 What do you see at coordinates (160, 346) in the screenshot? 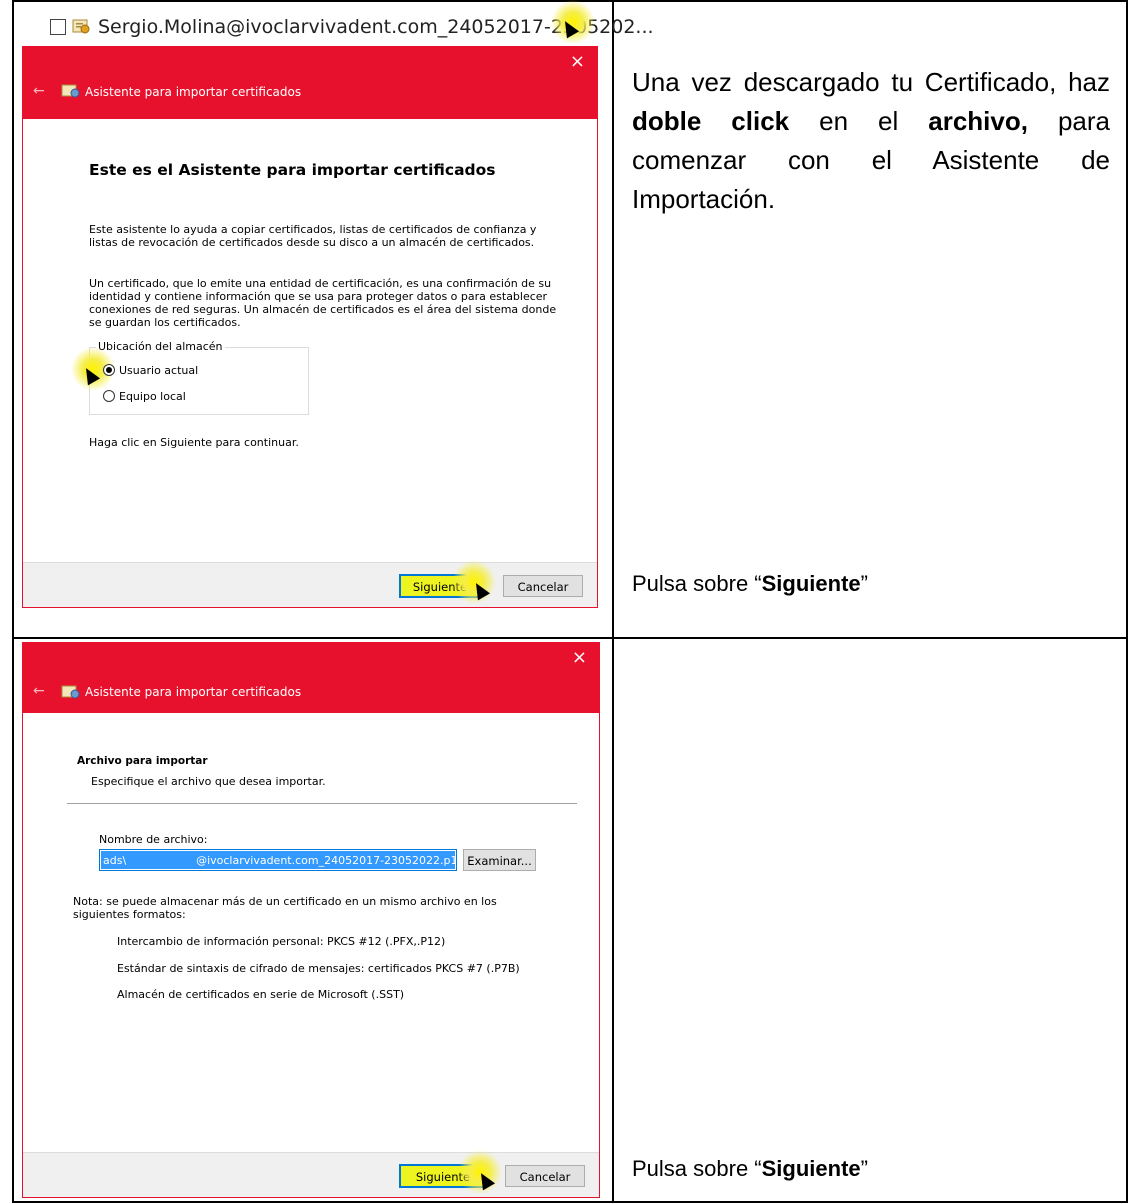
I see `group-label: Ubicación del almacén` at bounding box center [160, 346].